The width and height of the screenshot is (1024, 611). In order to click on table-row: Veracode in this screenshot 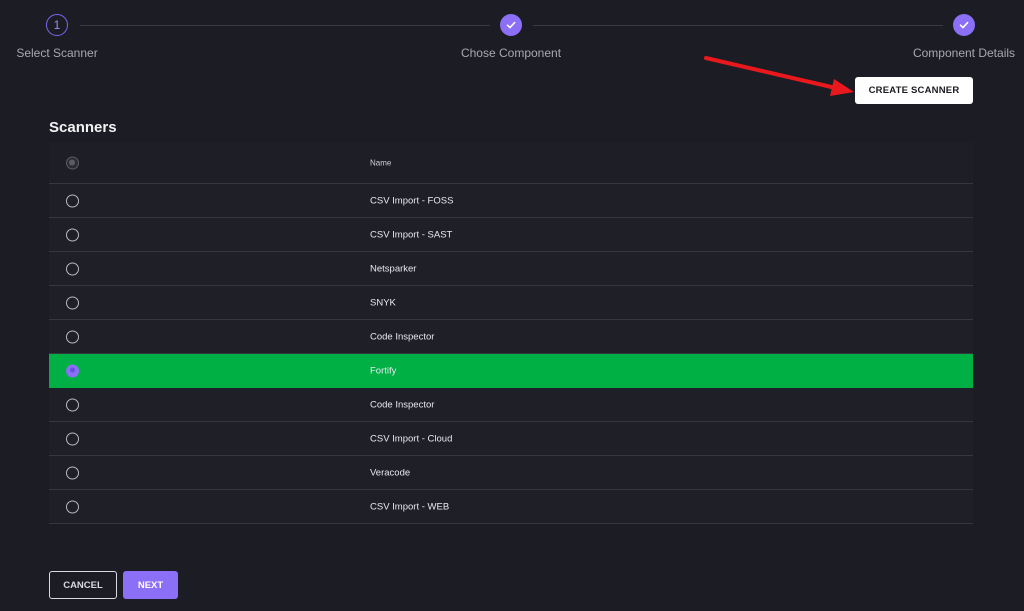, I will do `click(511, 473)`.